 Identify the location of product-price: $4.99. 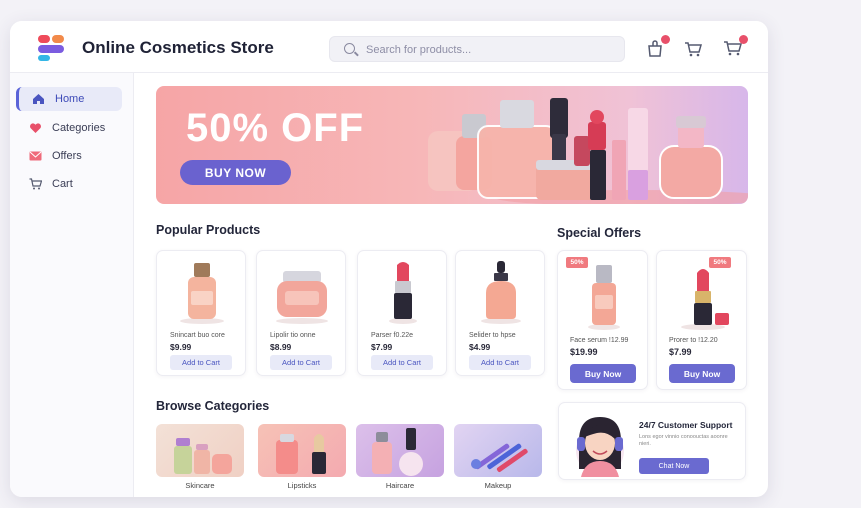
(480, 347).